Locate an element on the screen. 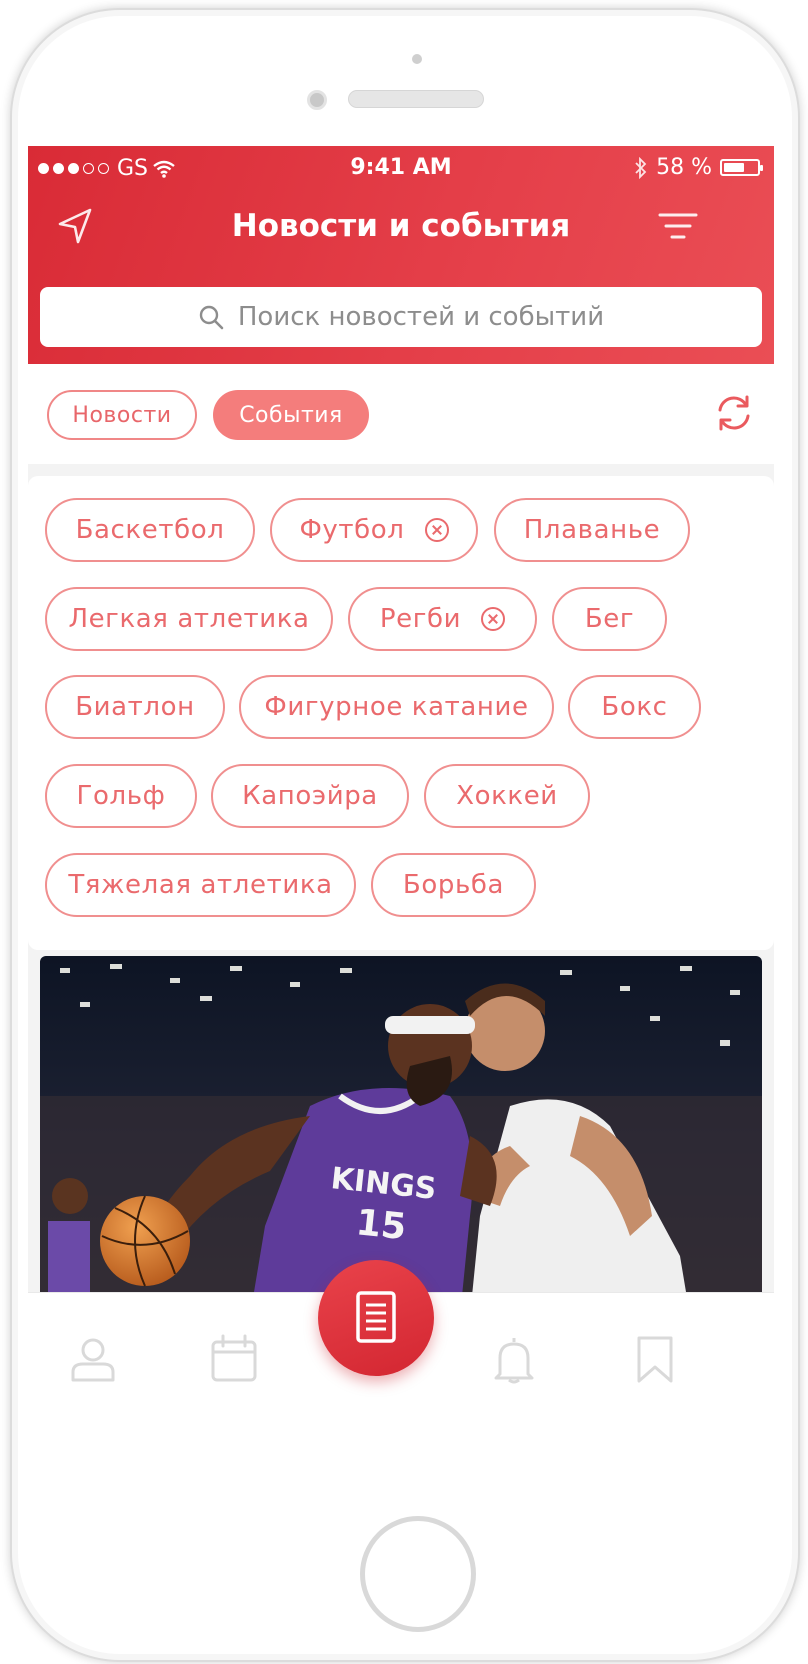 This screenshot has height=1664, width=808. chip-label: Биатлон is located at coordinates (135, 707).